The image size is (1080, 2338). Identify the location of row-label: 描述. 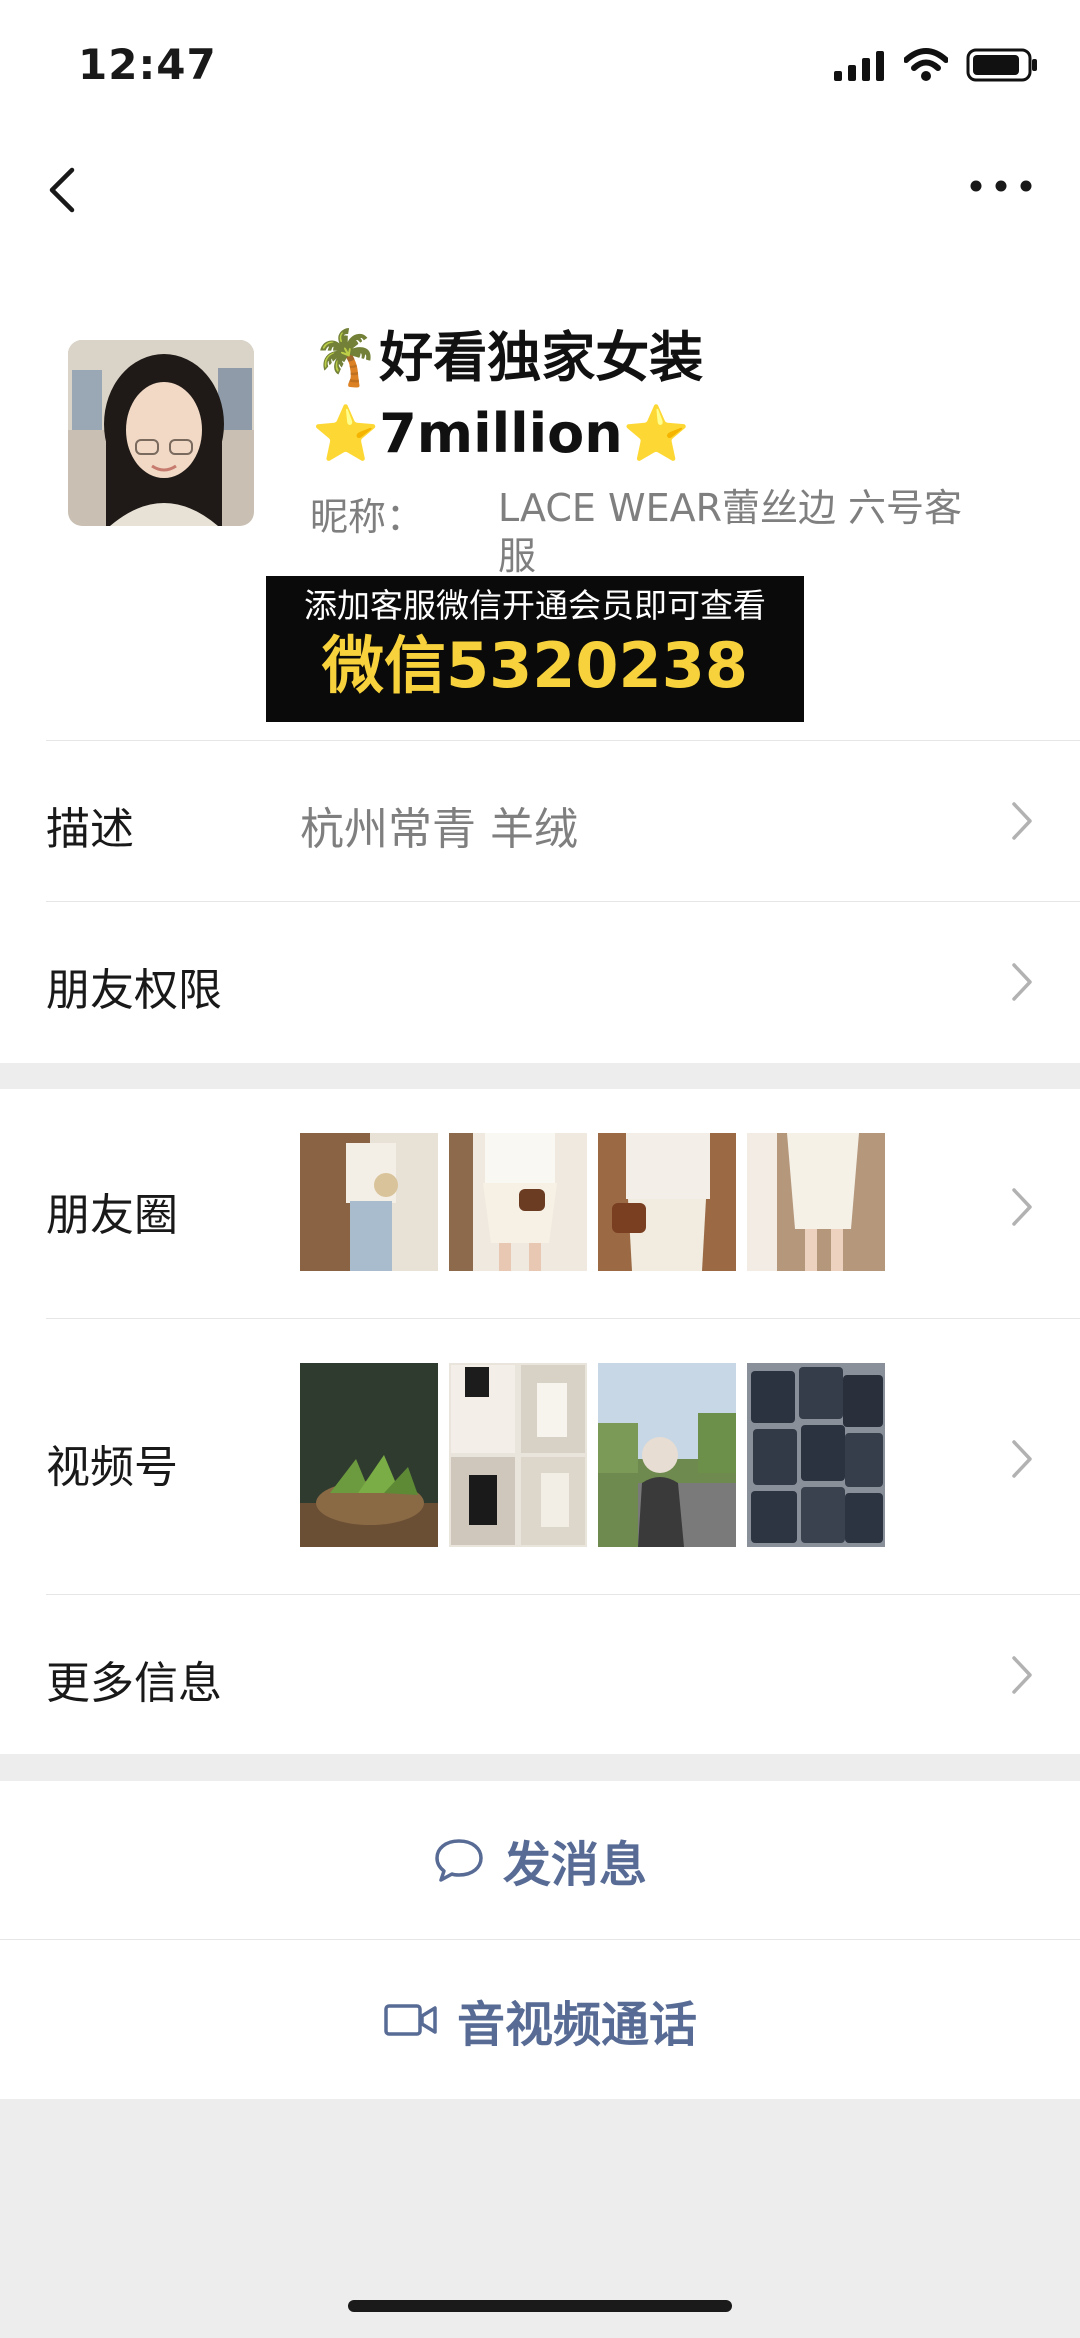
(90, 829).